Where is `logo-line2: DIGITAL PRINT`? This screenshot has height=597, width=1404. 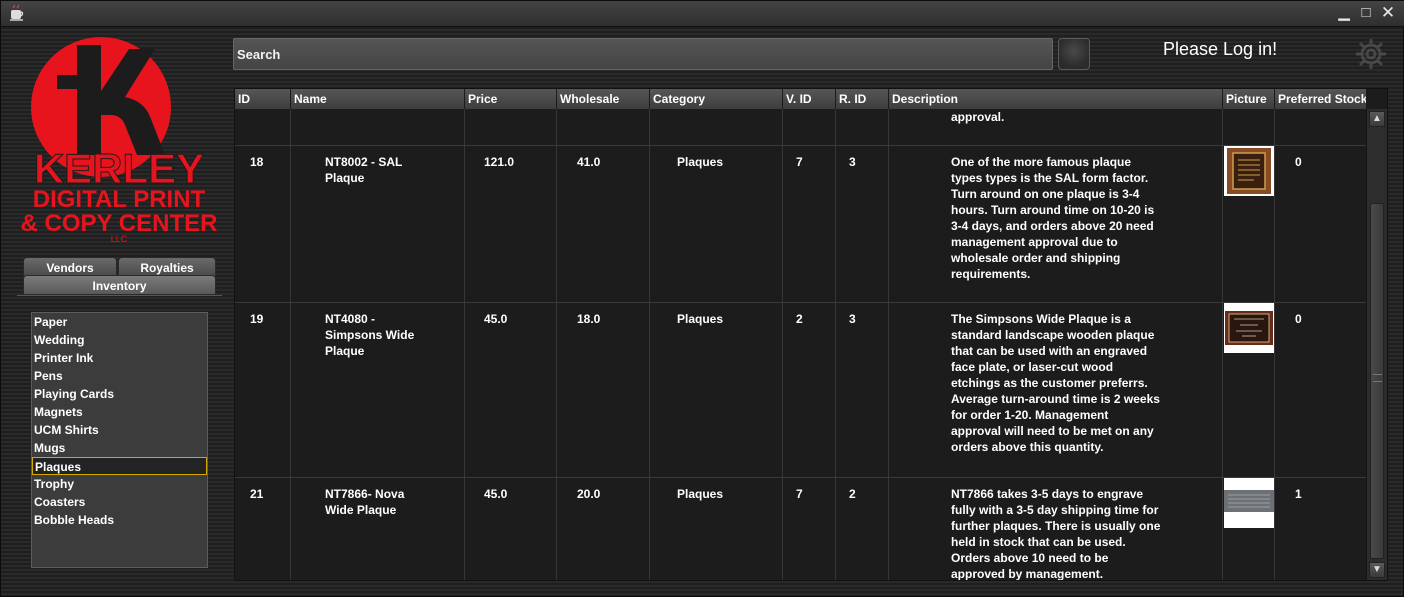
logo-line2: DIGITAL PRINT is located at coordinates (119, 199).